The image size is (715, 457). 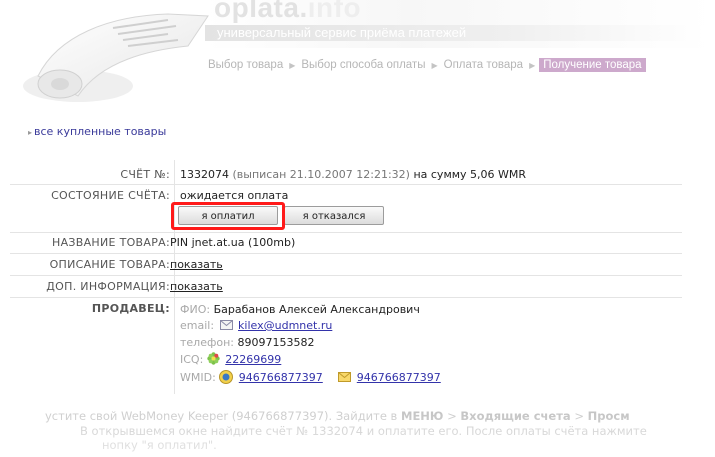 I want to click on receipt-roll-illustration, so click(x=116, y=57).